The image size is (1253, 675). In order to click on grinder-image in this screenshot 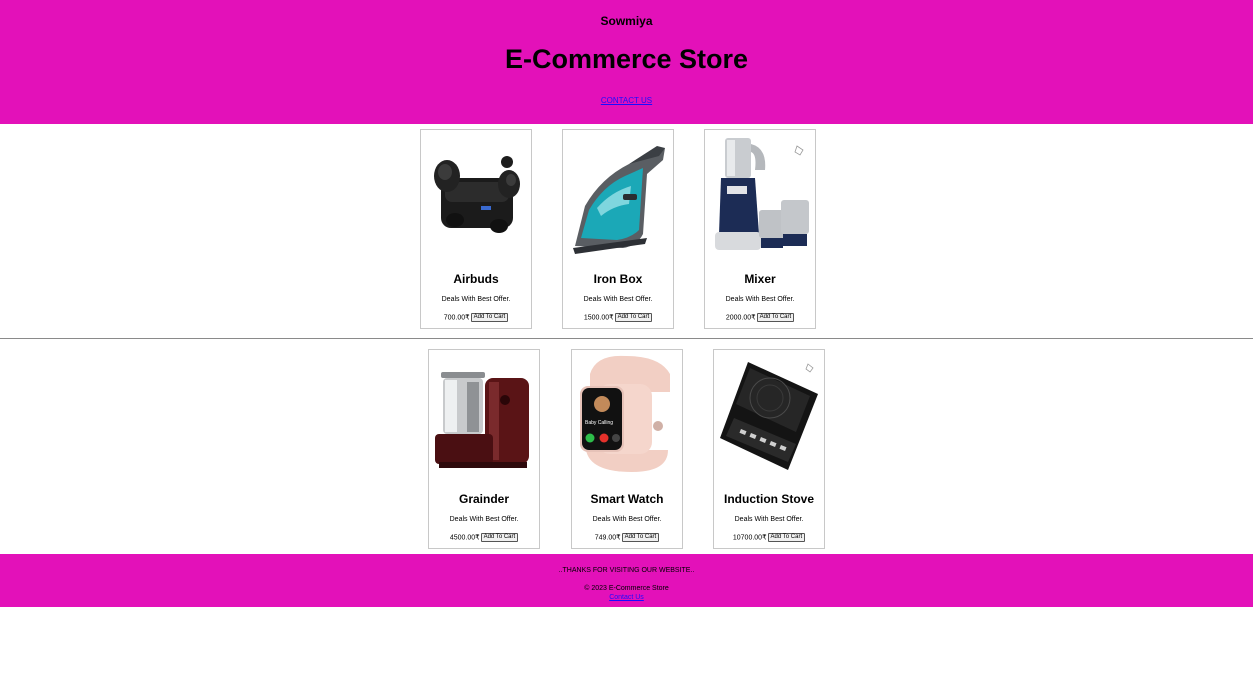, I will do `click(482, 420)`.